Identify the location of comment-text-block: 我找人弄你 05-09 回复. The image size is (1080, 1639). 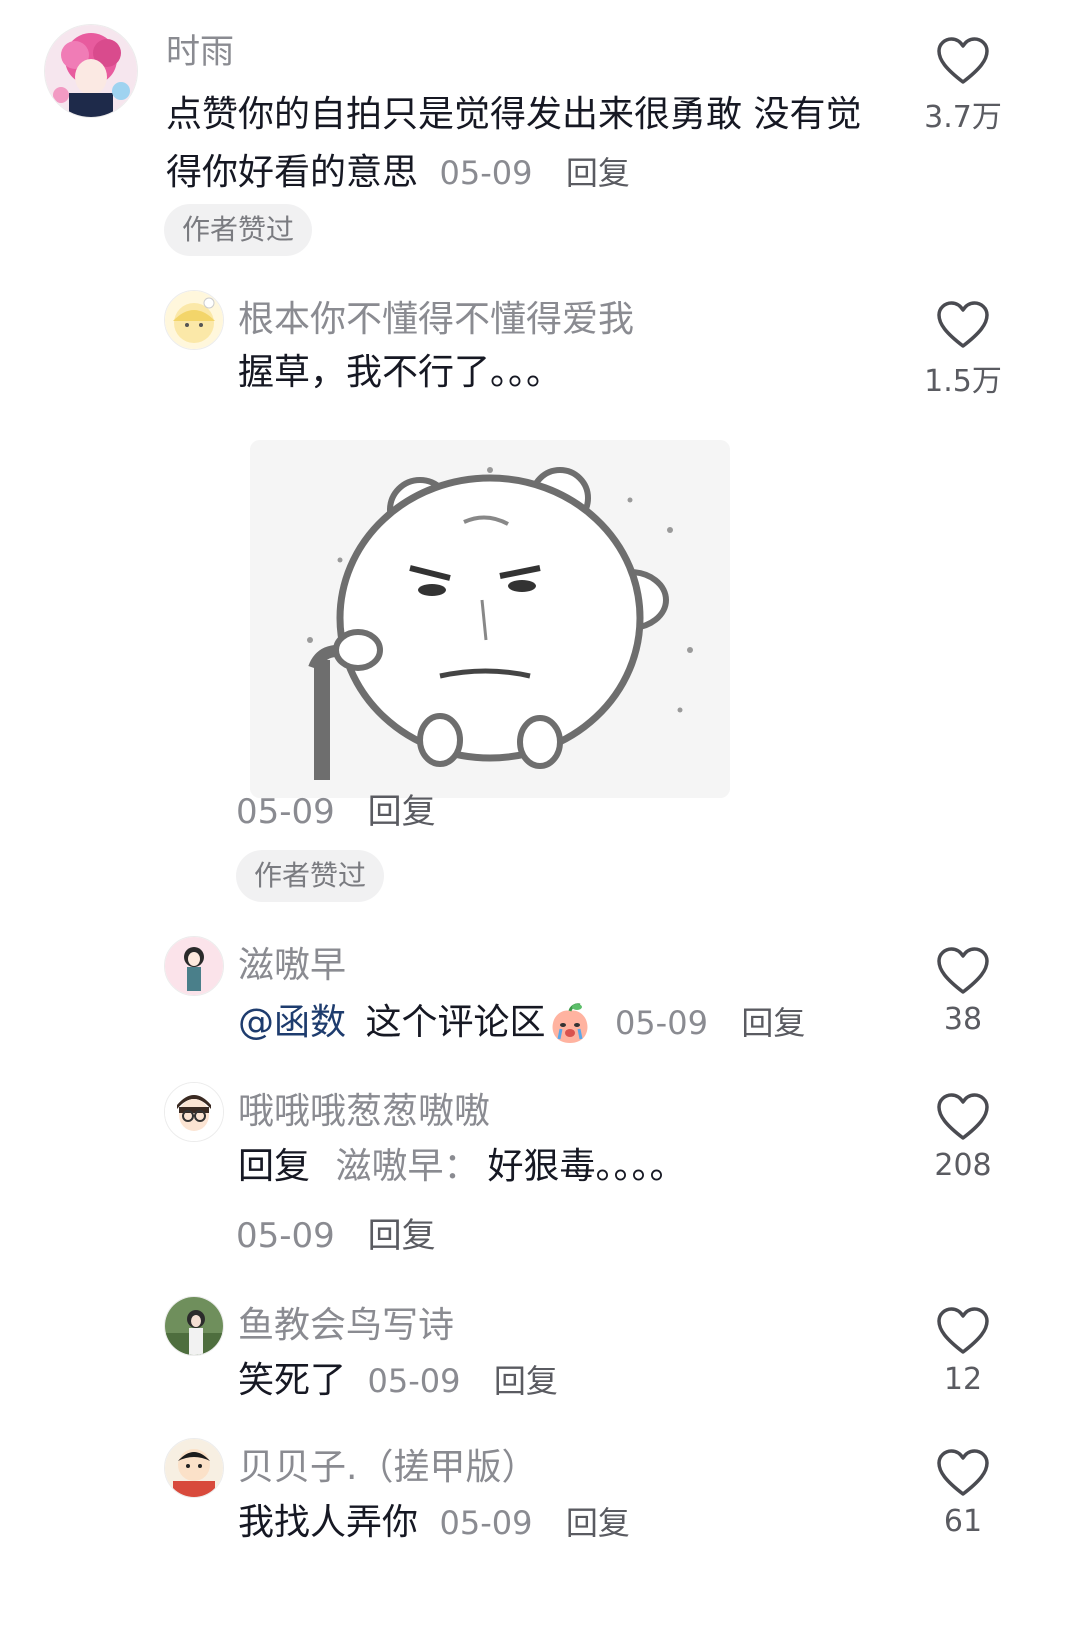
(434, 1523).